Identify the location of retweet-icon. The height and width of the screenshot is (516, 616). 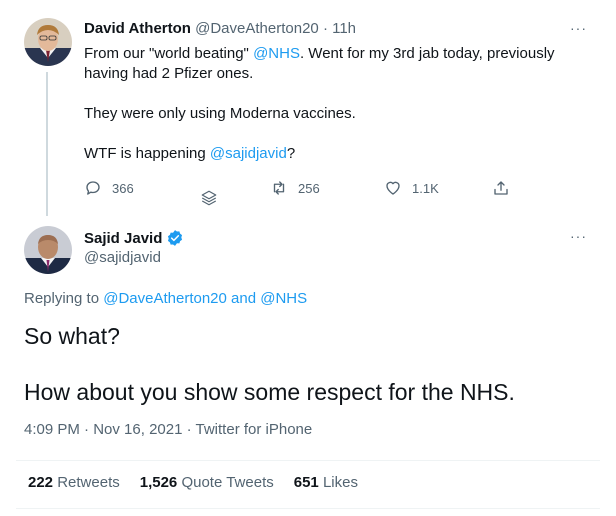
(279, 188).